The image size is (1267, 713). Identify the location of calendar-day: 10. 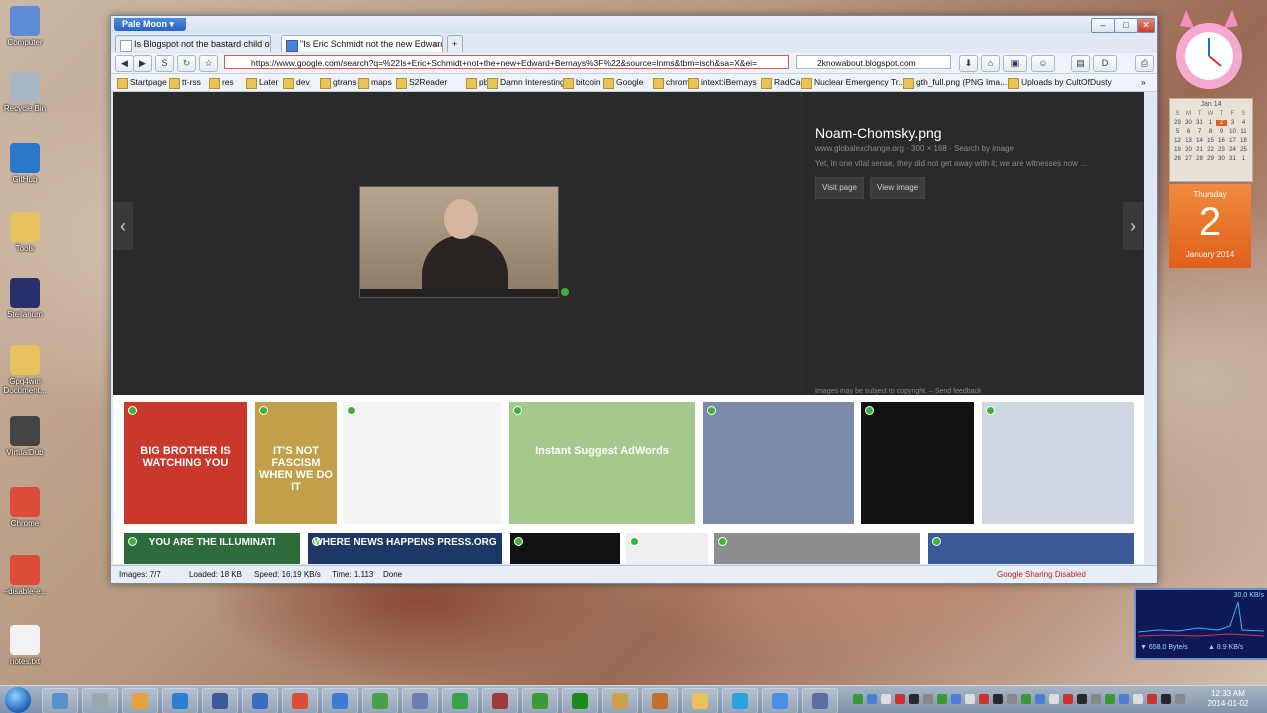
(1232, 132).